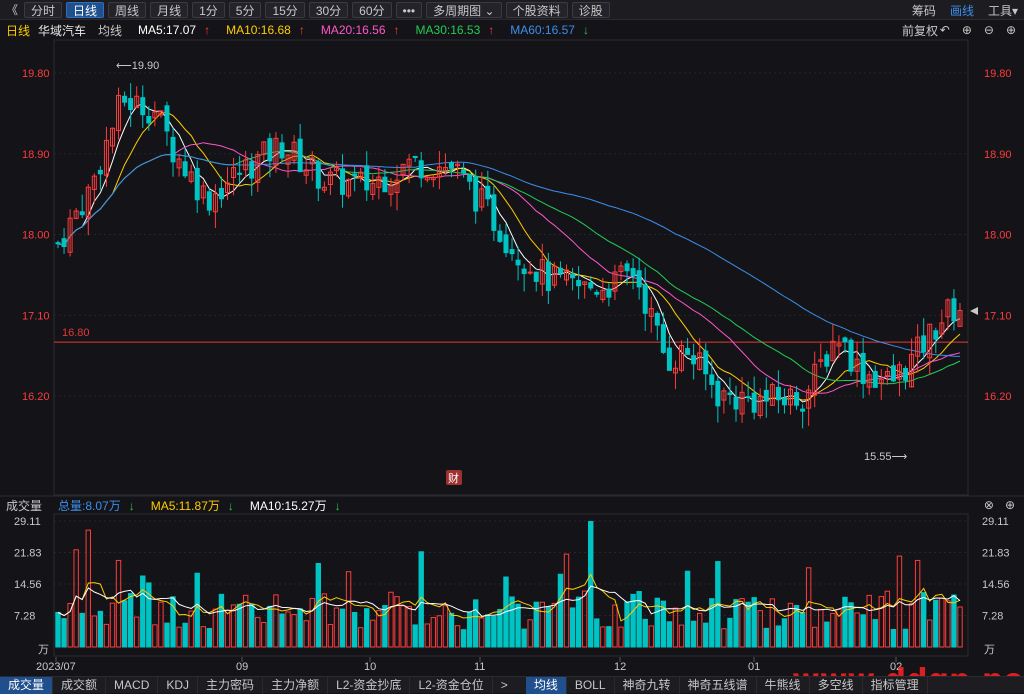  I want to click on volume-tick-label-right: 29.11, so click(995, 522).